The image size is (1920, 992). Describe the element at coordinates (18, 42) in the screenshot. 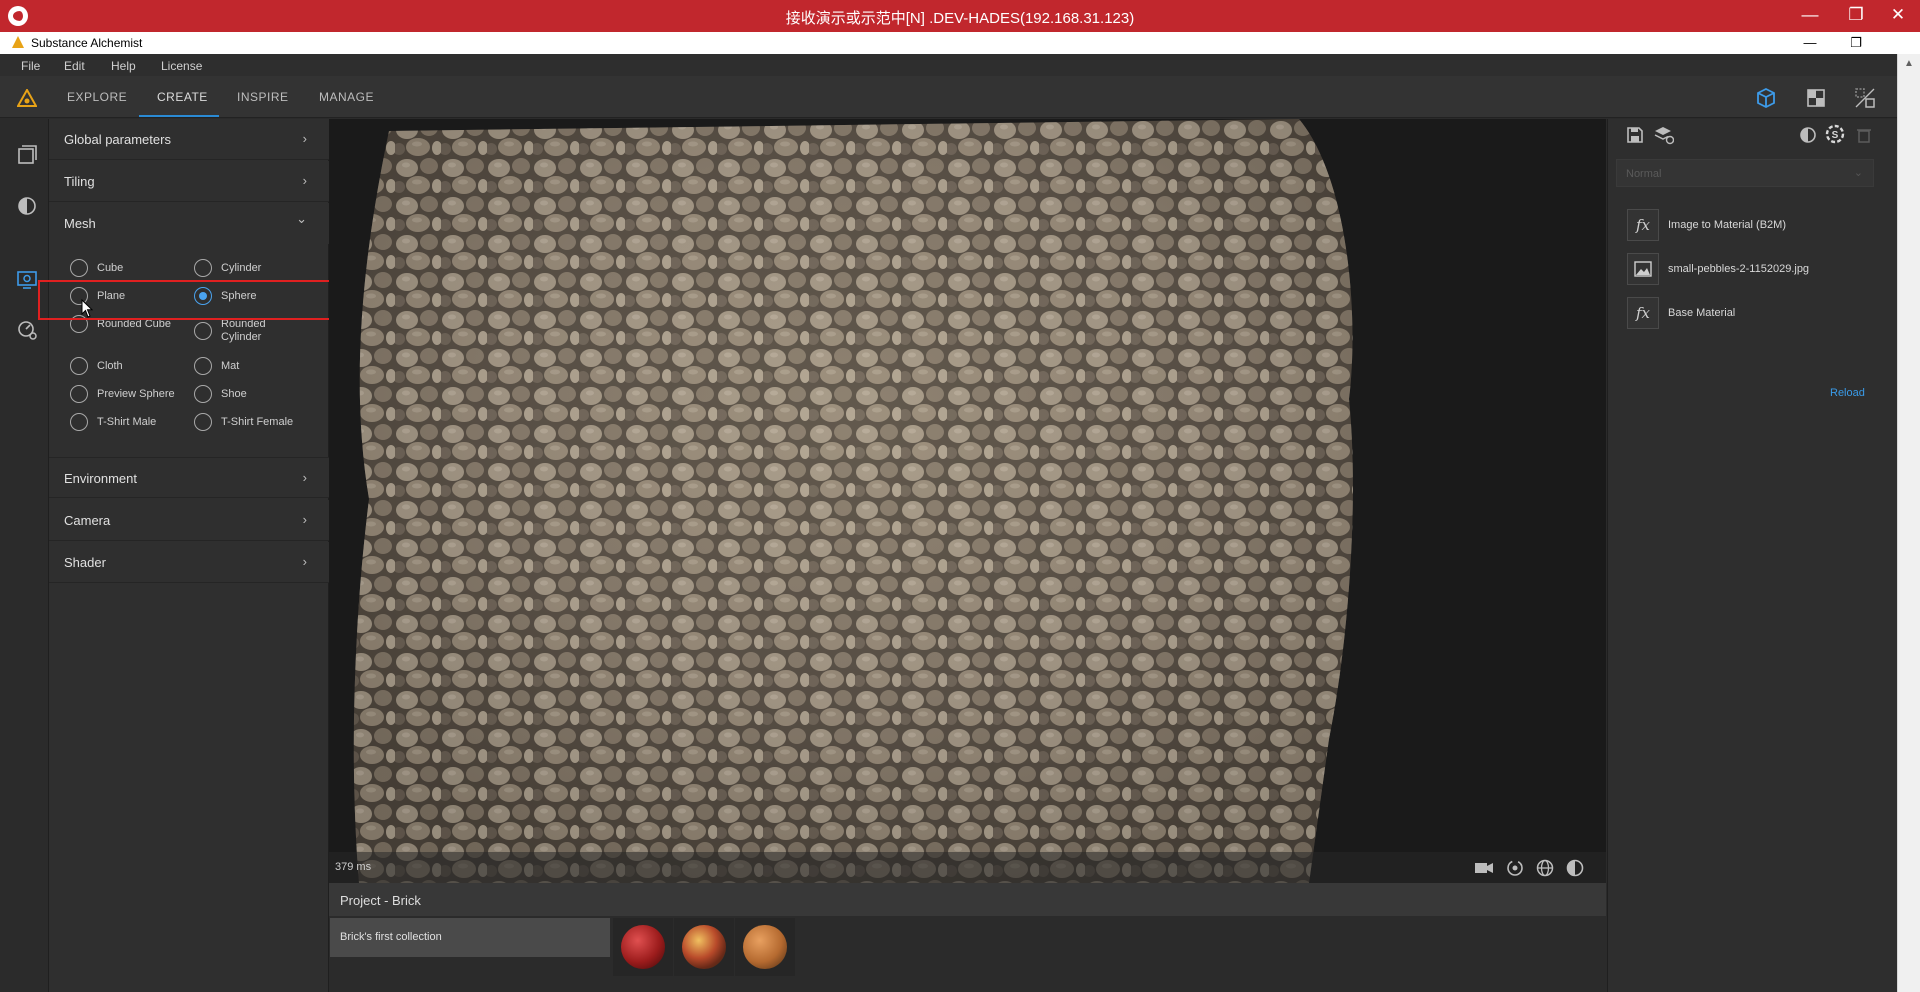

I see `substance-logo-icon` at that location.